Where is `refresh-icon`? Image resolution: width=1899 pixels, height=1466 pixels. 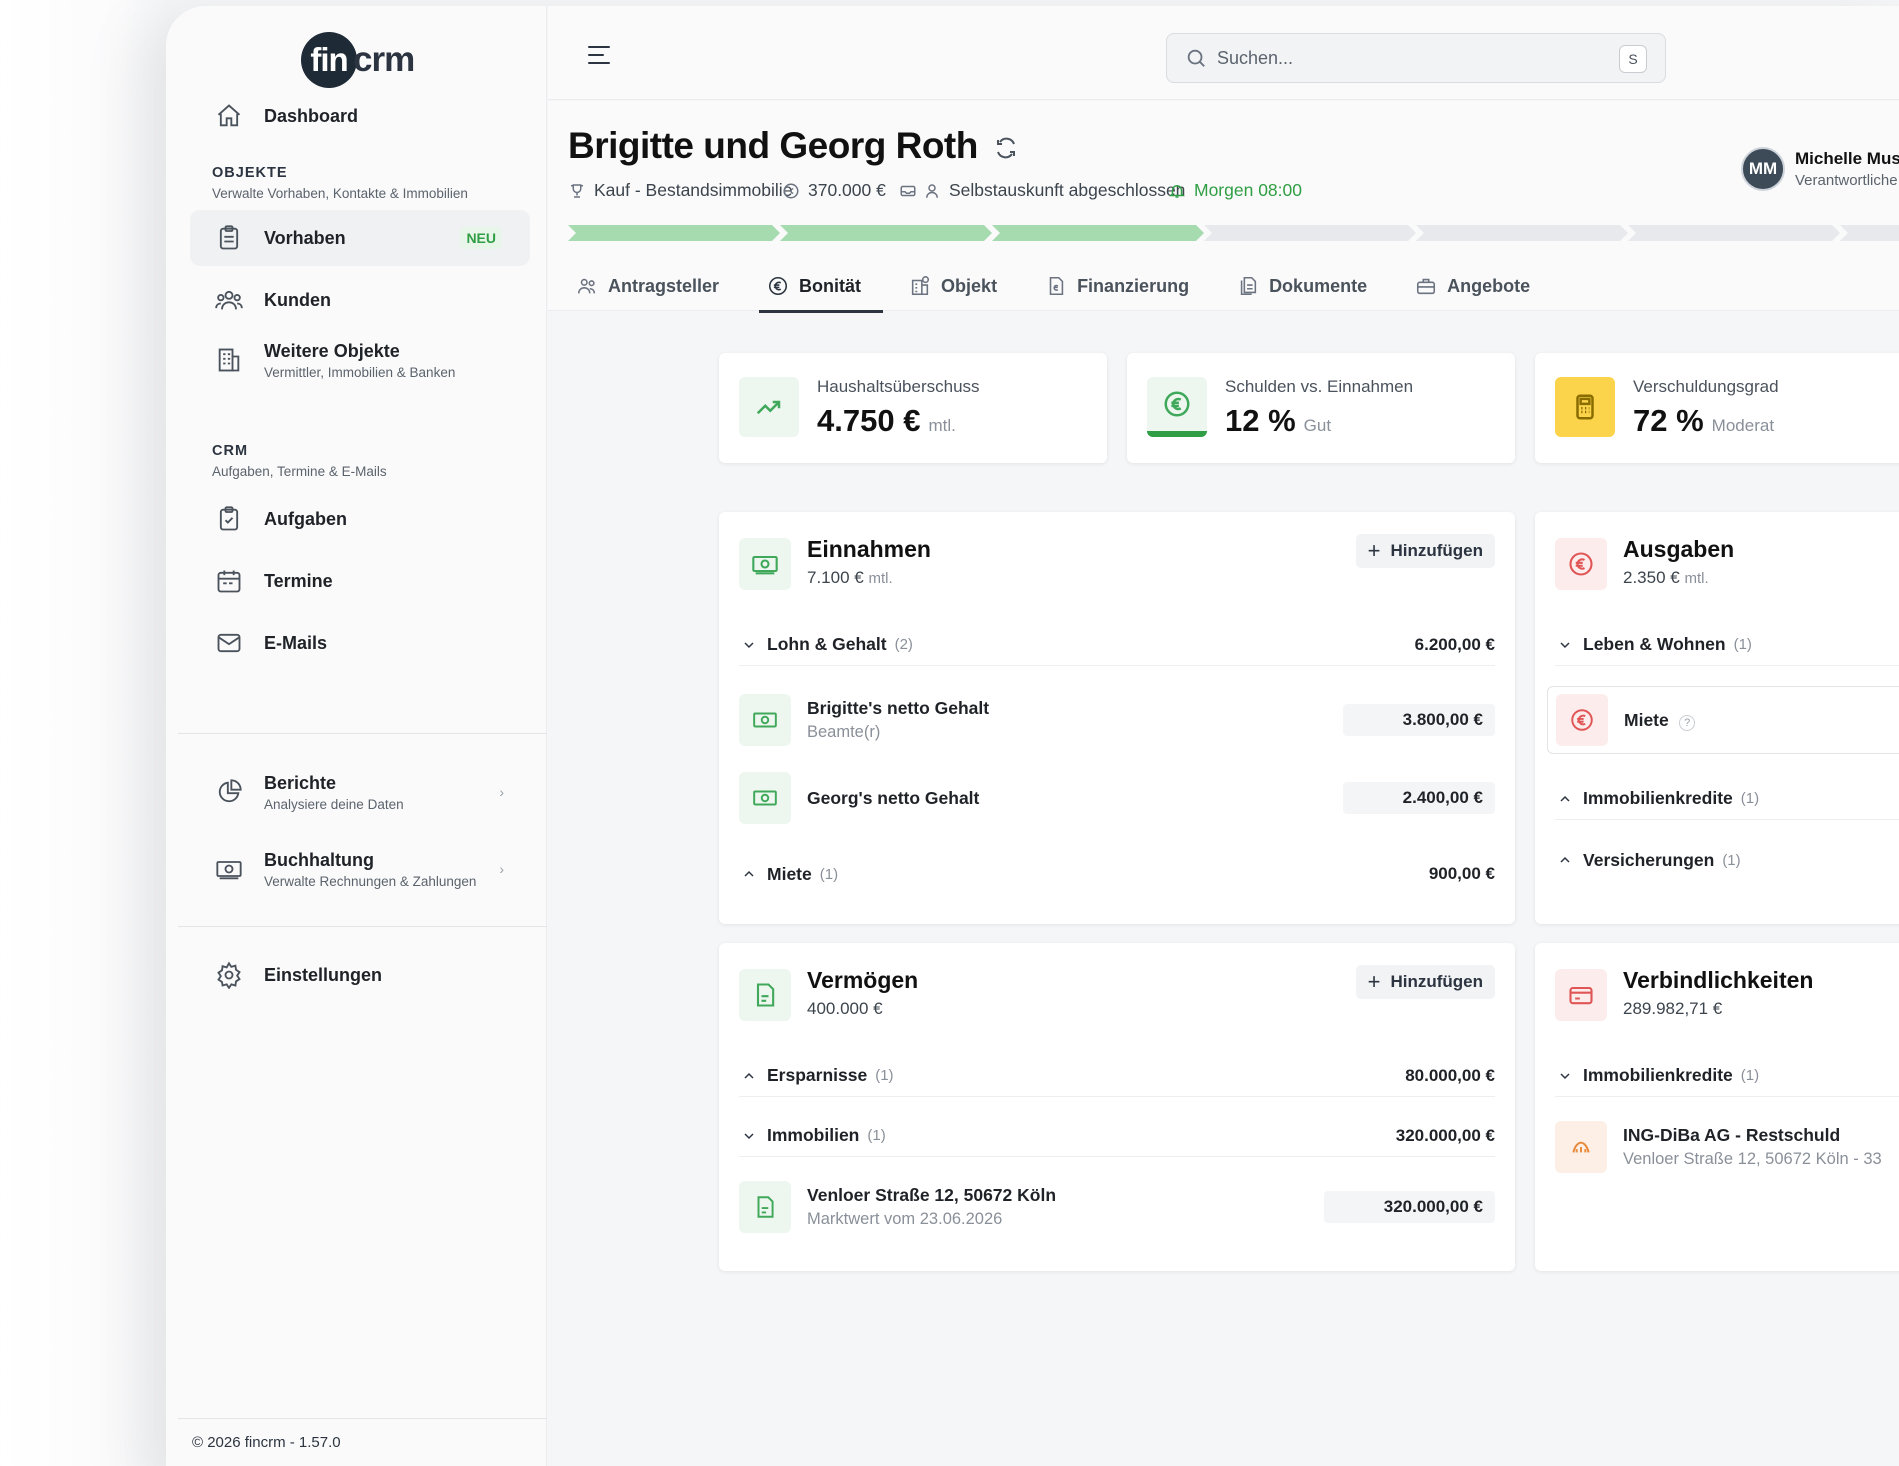
refresh-icon is located at coordinates (1006, 148).